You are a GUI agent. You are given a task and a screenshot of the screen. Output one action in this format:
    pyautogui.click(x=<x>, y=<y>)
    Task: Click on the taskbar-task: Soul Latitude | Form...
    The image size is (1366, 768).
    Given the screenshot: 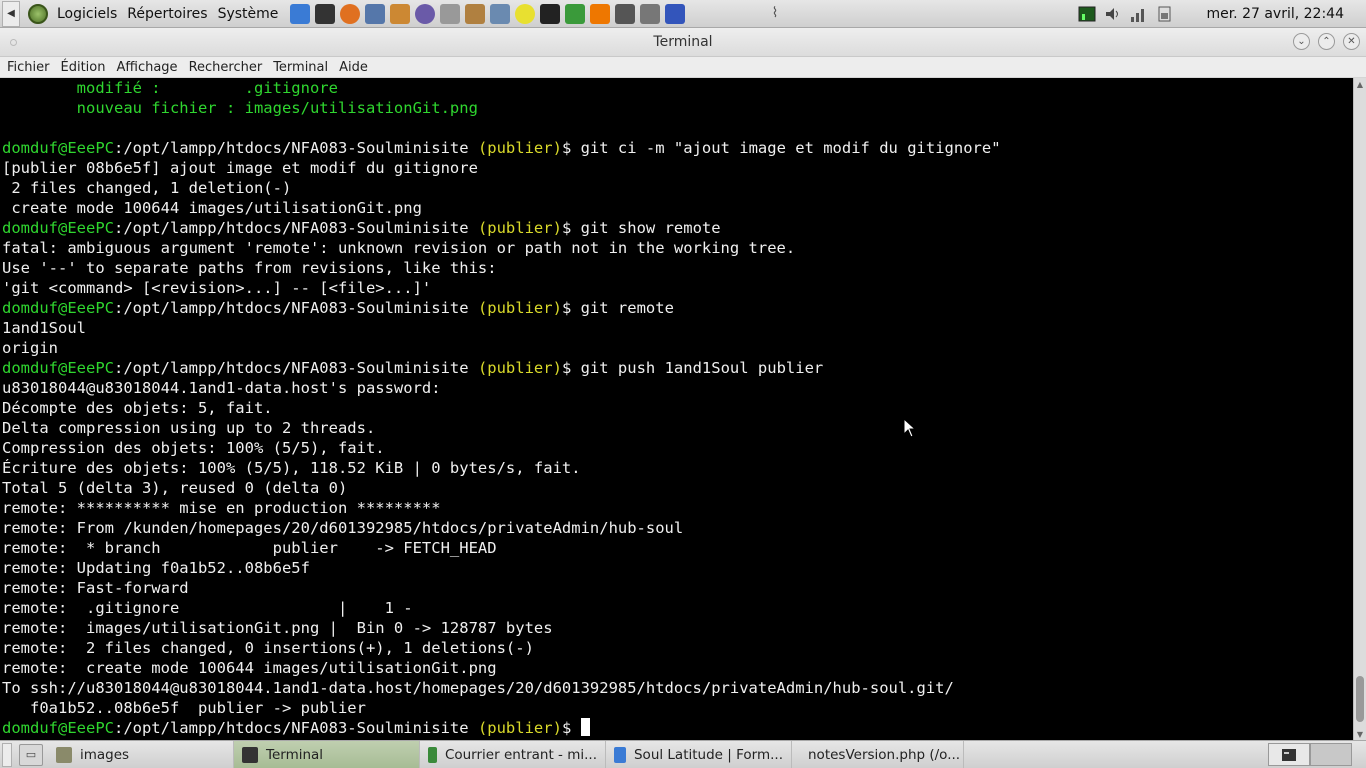 What is the action you would take?
    pyautogui.click(x=699, y=754)
    